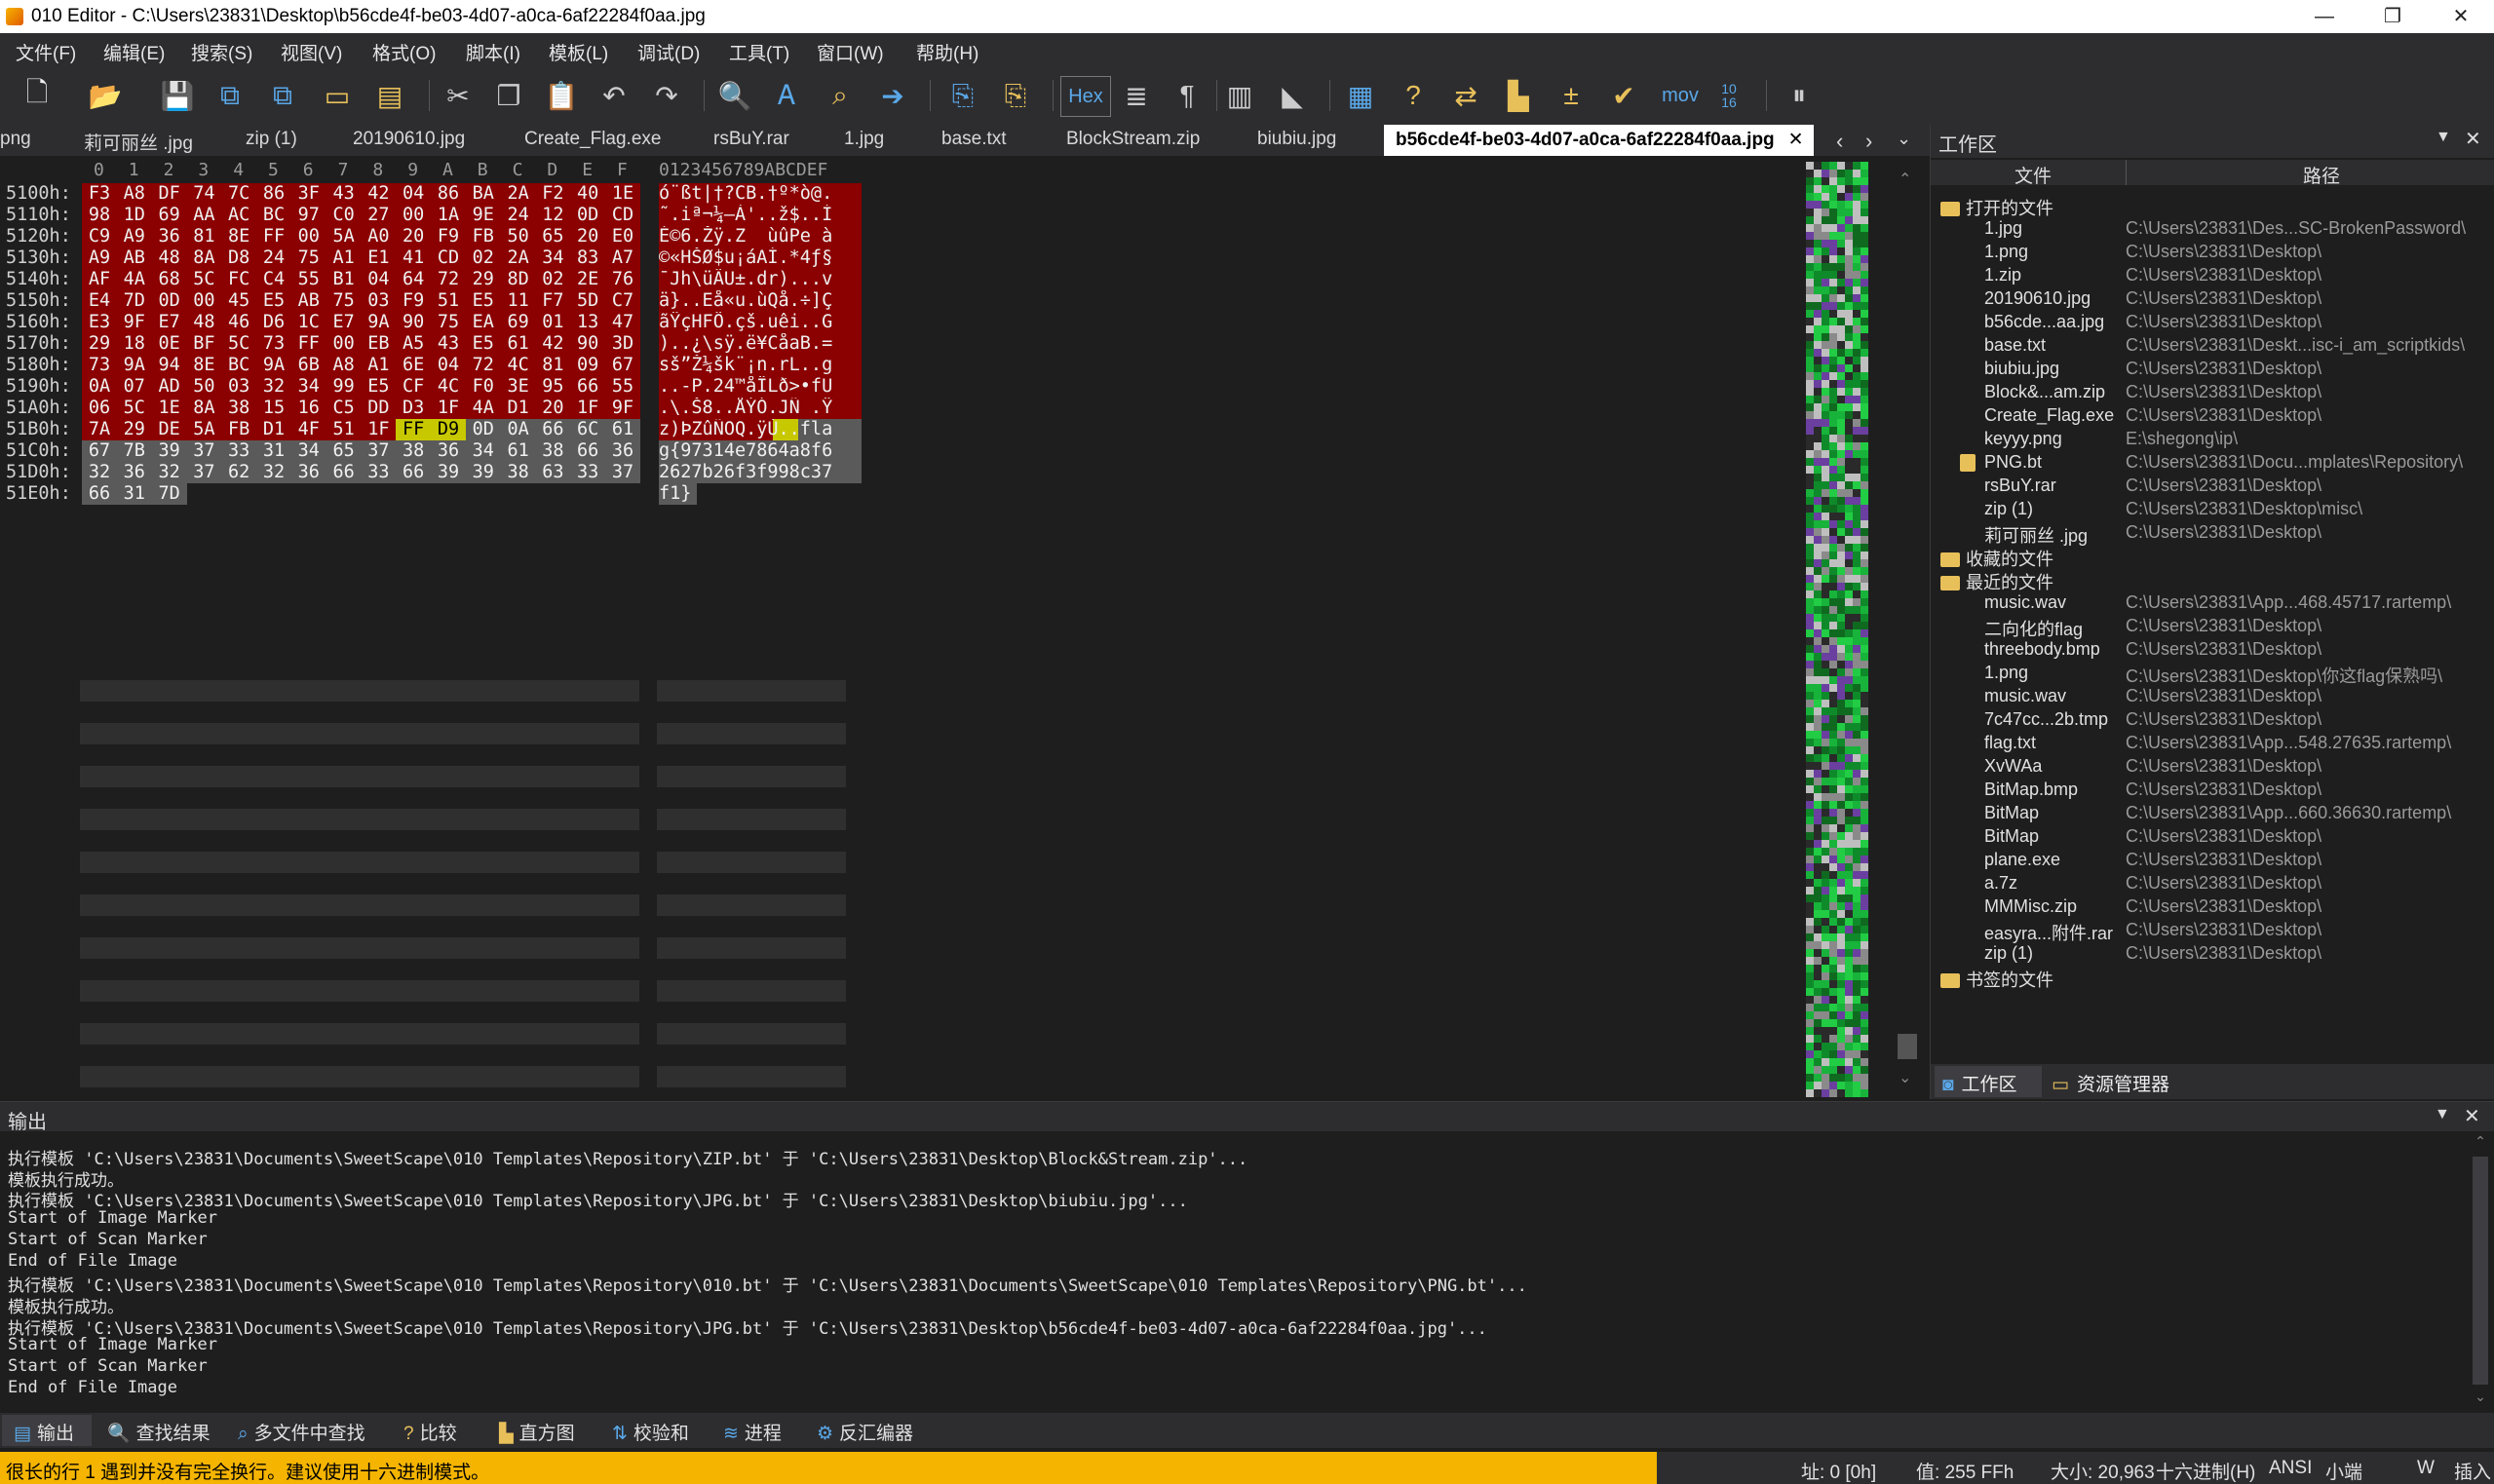 This screenshot has width=2494, height=1484. I want to click on hex-byte: 45, so click(239, 301).